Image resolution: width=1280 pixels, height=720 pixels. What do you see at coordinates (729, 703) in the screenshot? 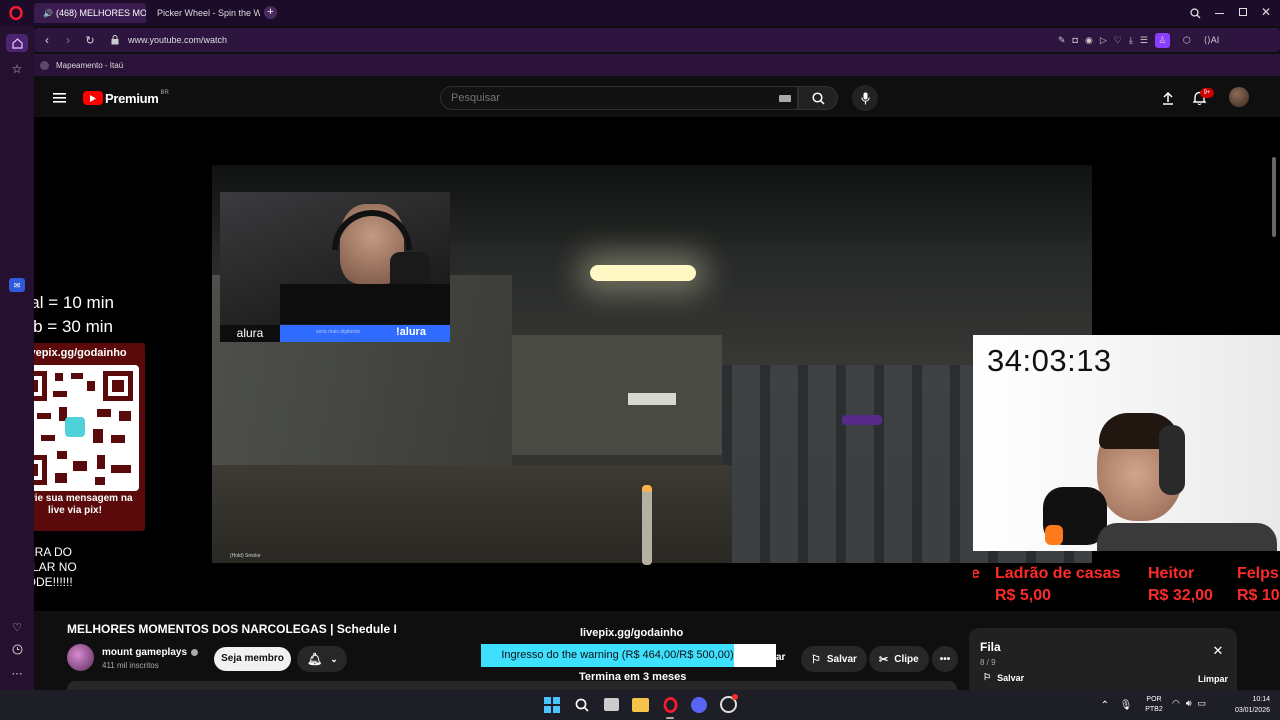
I see `obs-icon` at bounding box center [729, 703].